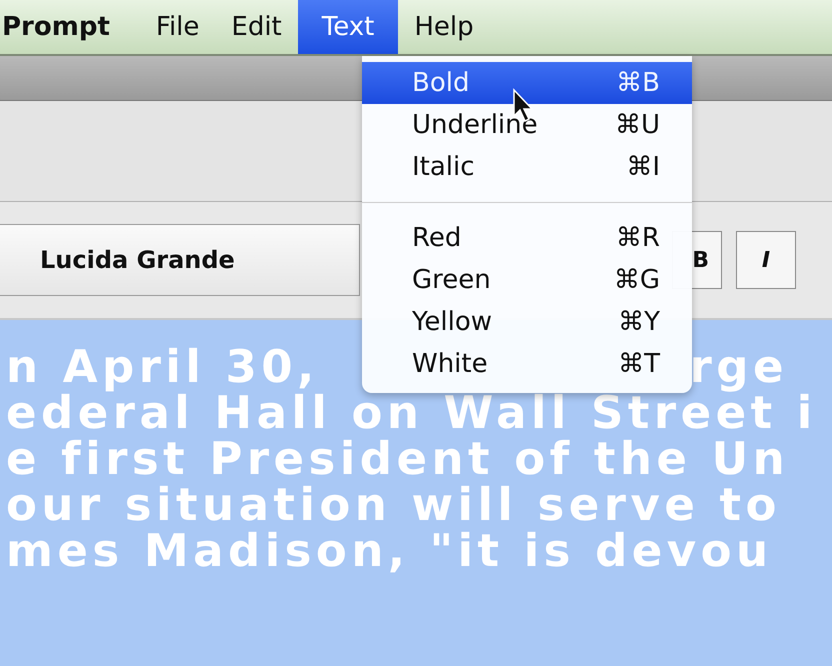 The image size is (832, 666). What do you see at coordinates (639, 364) in the screenshot?
I see `shortcut-label: ⌘T` at bounding box center [639, 364].